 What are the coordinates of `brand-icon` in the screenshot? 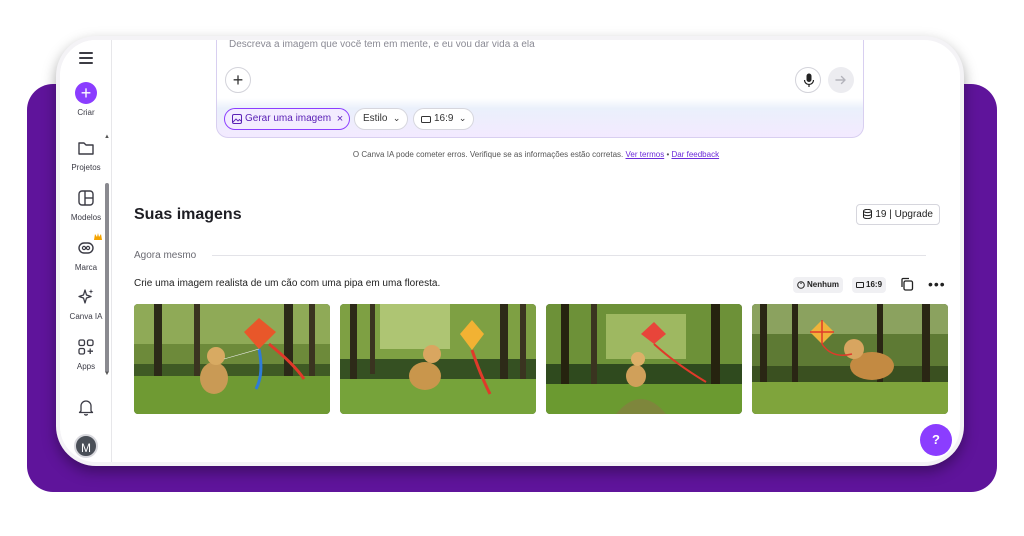 It's located at (86, 247).